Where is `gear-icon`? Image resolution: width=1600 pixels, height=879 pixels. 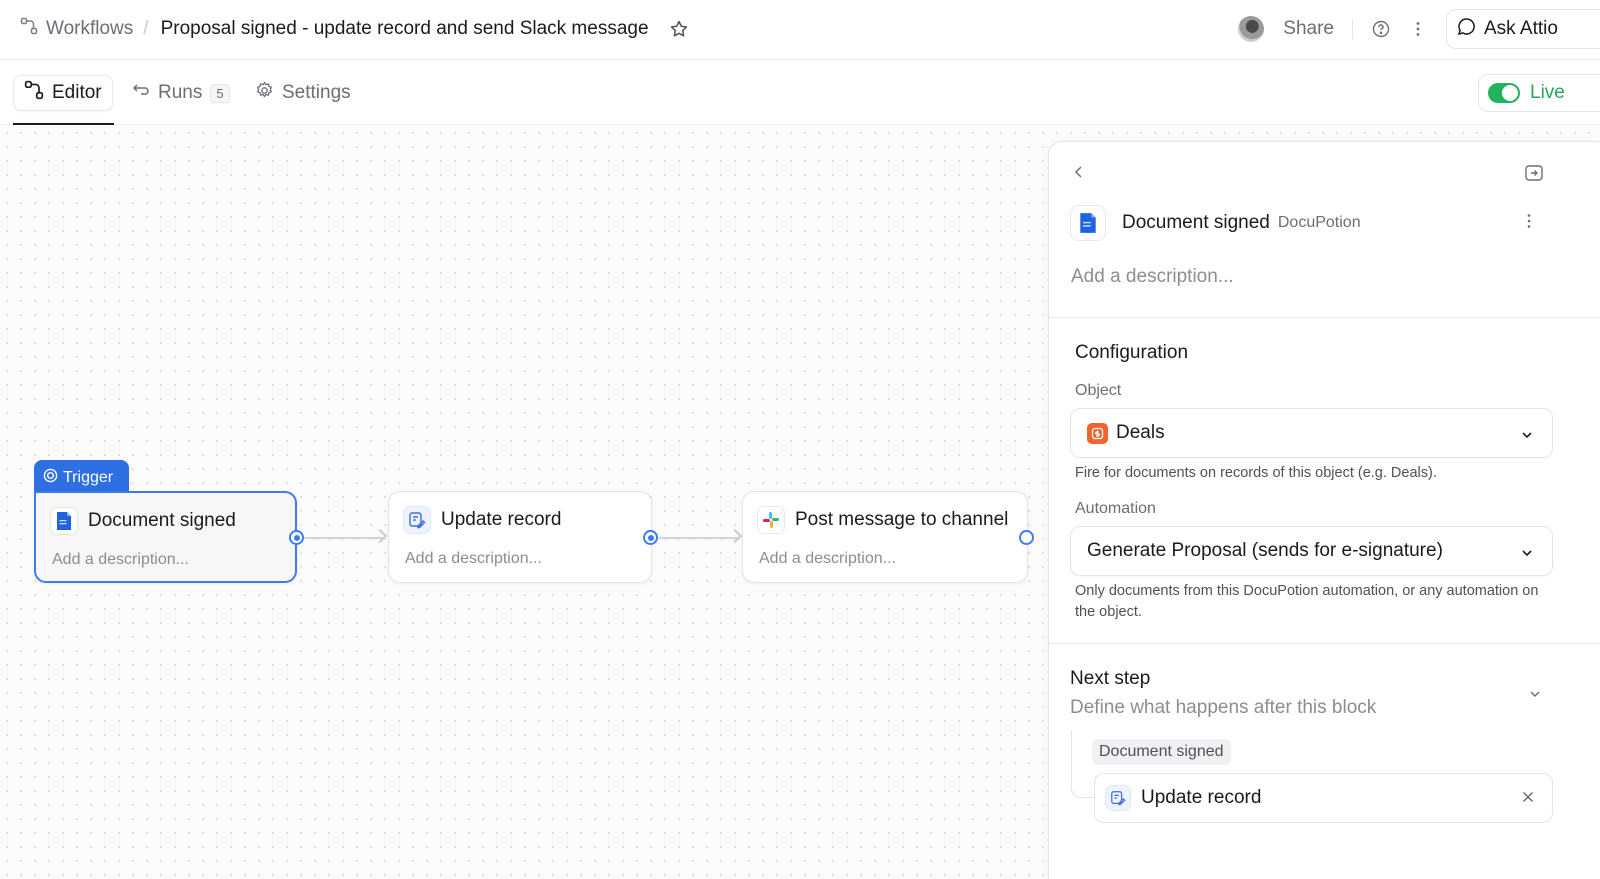 gear-icon is located at coordinates (264, 93).